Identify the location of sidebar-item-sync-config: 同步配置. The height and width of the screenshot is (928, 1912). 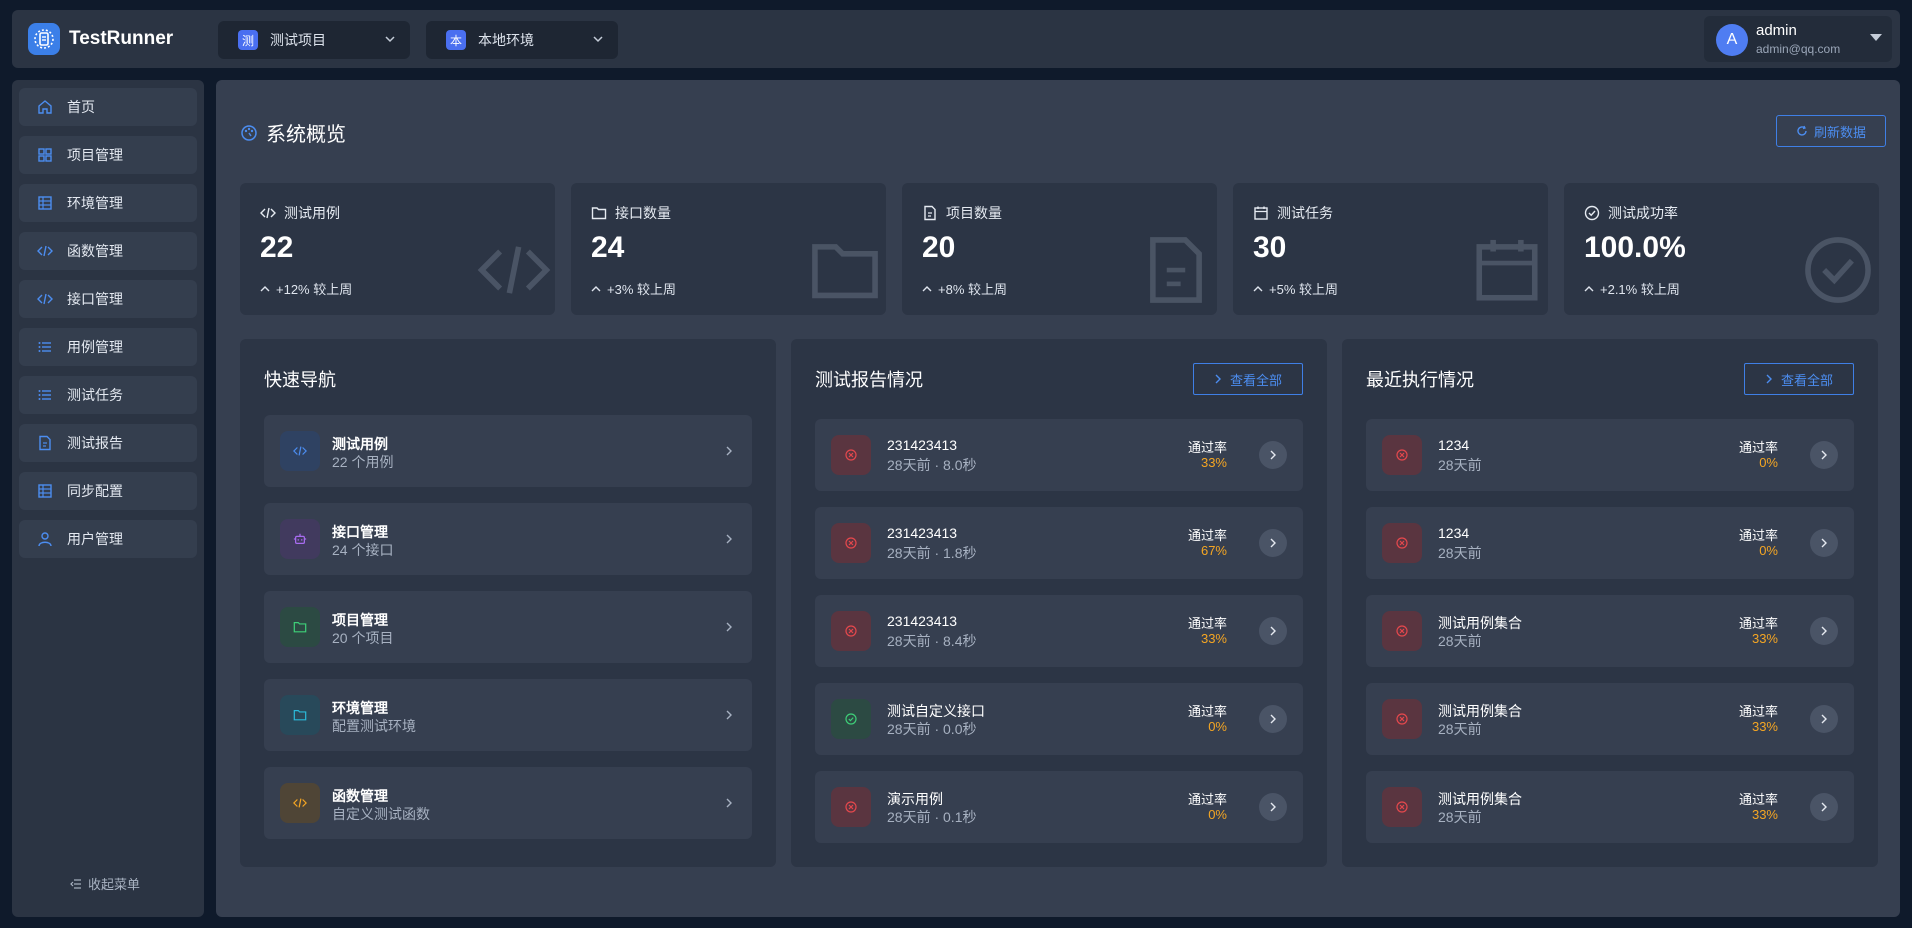
(108, 491).